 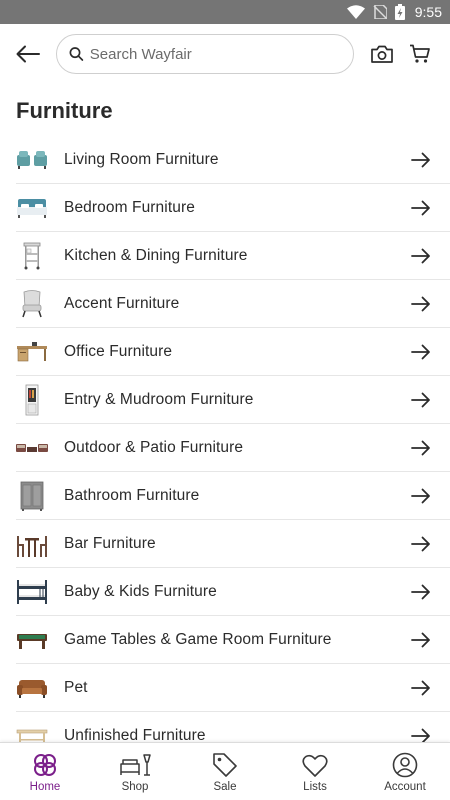 I want to click on camera-icon, so click(x=382, y=54).